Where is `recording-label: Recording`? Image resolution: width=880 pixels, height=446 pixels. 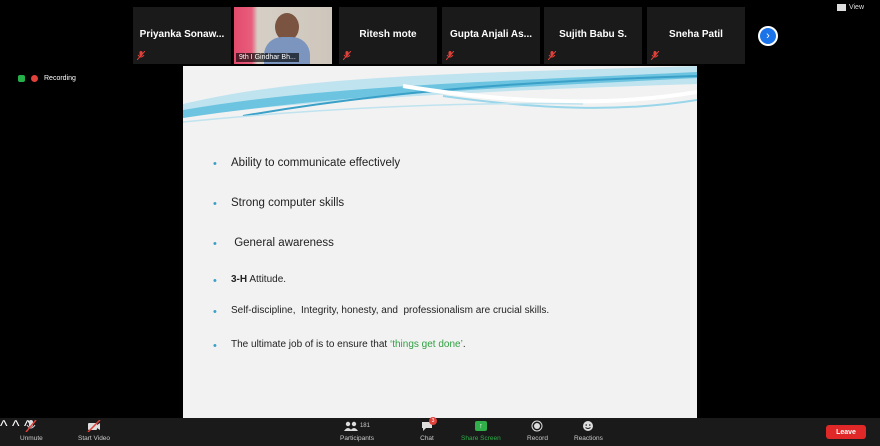
recording-label: Recording is located at coordinates (60, 78).